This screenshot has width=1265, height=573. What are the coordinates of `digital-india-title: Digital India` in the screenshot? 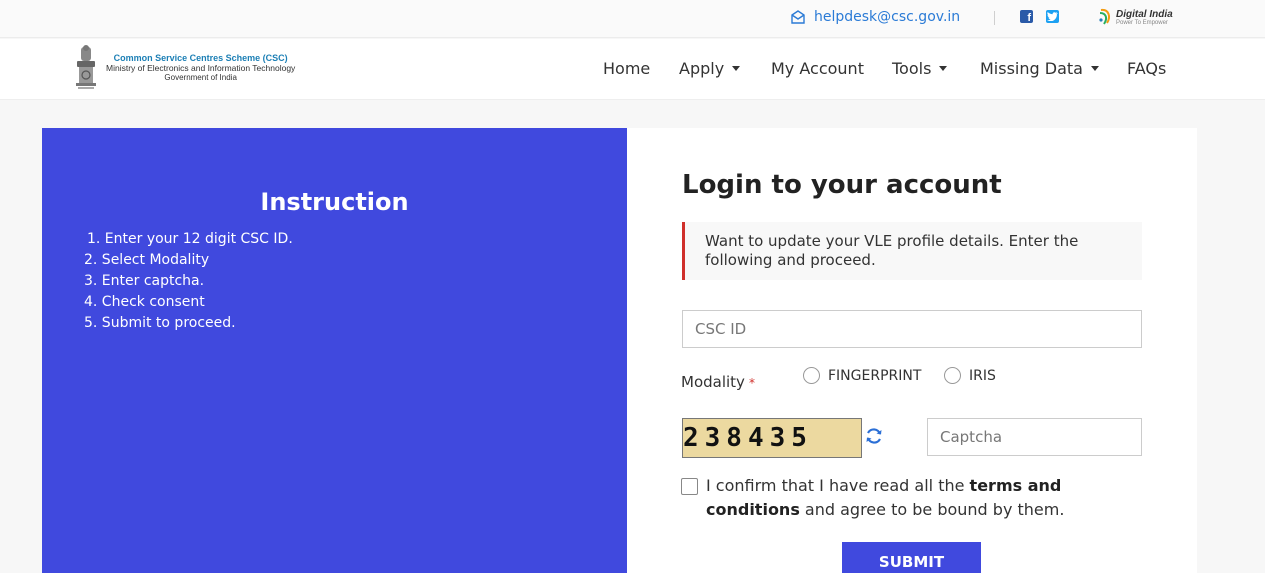 It's located at (1144, 14).